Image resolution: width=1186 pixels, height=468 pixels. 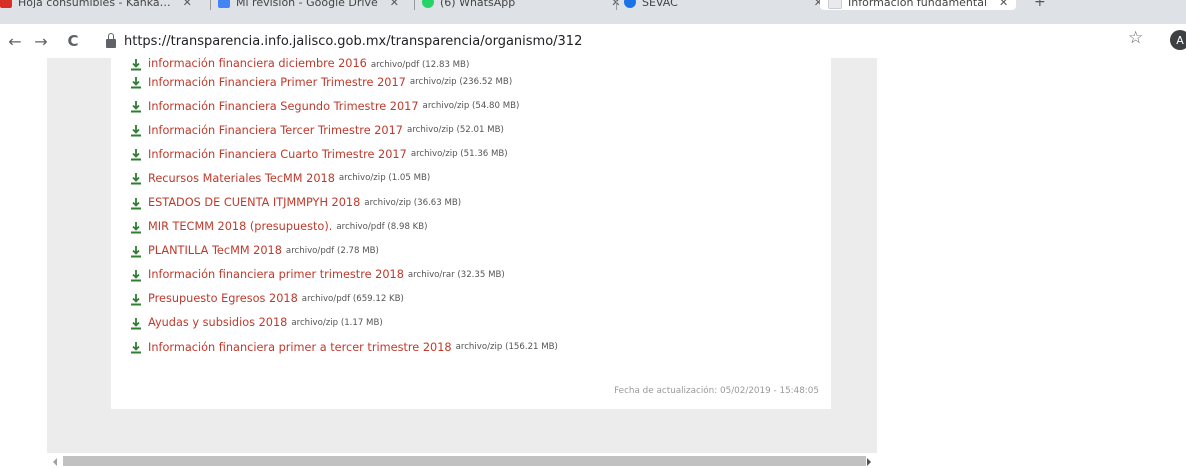 What do you see at coordinates (660, 4) in the screenshot?
I see `tab-title: SEVAC` at bounding box center [660, 4].